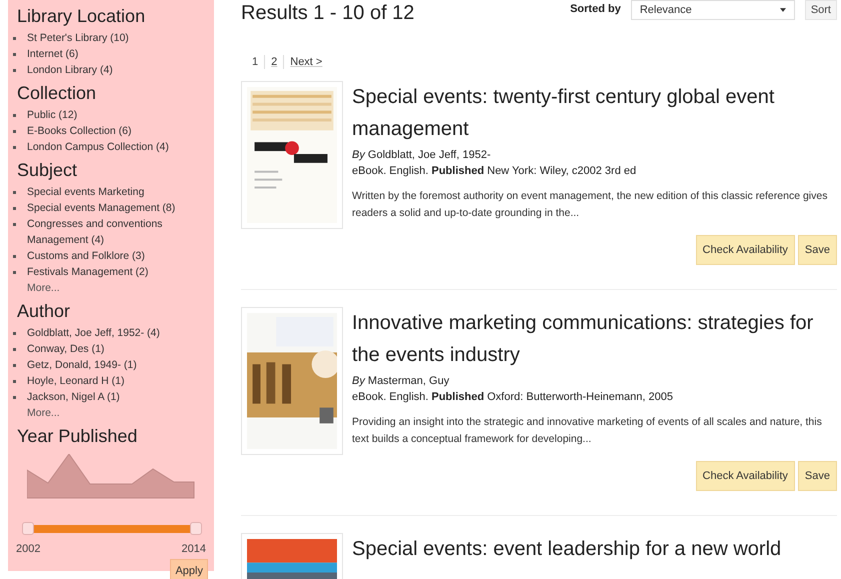  I want to click on facet-link: Internet (6), so click(52, 54).